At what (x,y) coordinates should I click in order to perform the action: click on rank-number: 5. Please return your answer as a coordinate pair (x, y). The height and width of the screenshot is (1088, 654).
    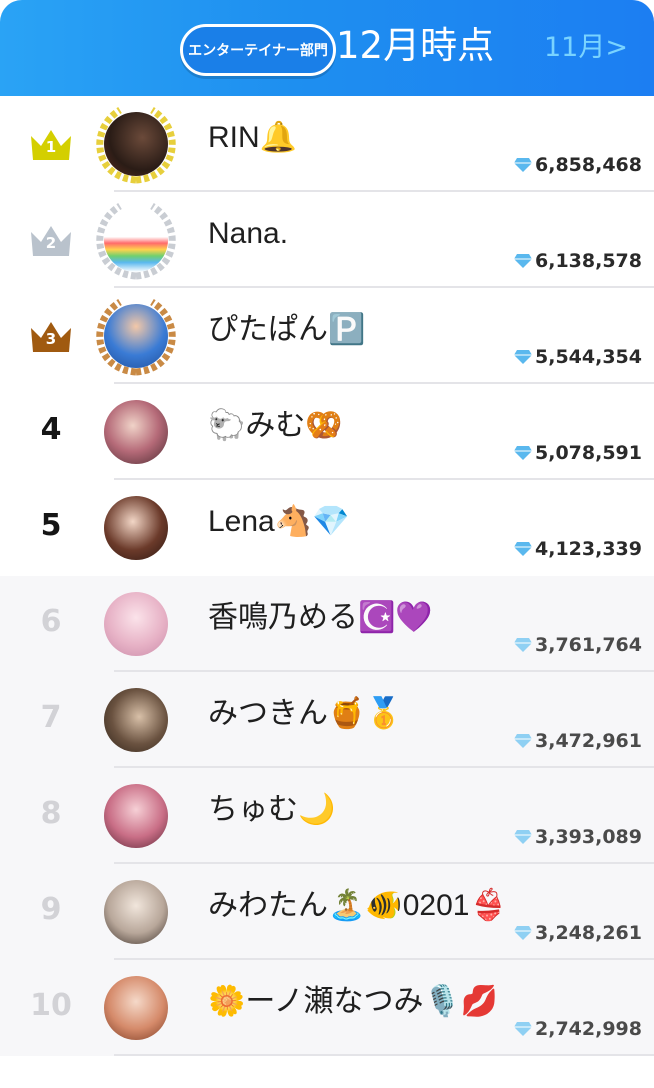
    Looking at the image, I should click on (51, 525).